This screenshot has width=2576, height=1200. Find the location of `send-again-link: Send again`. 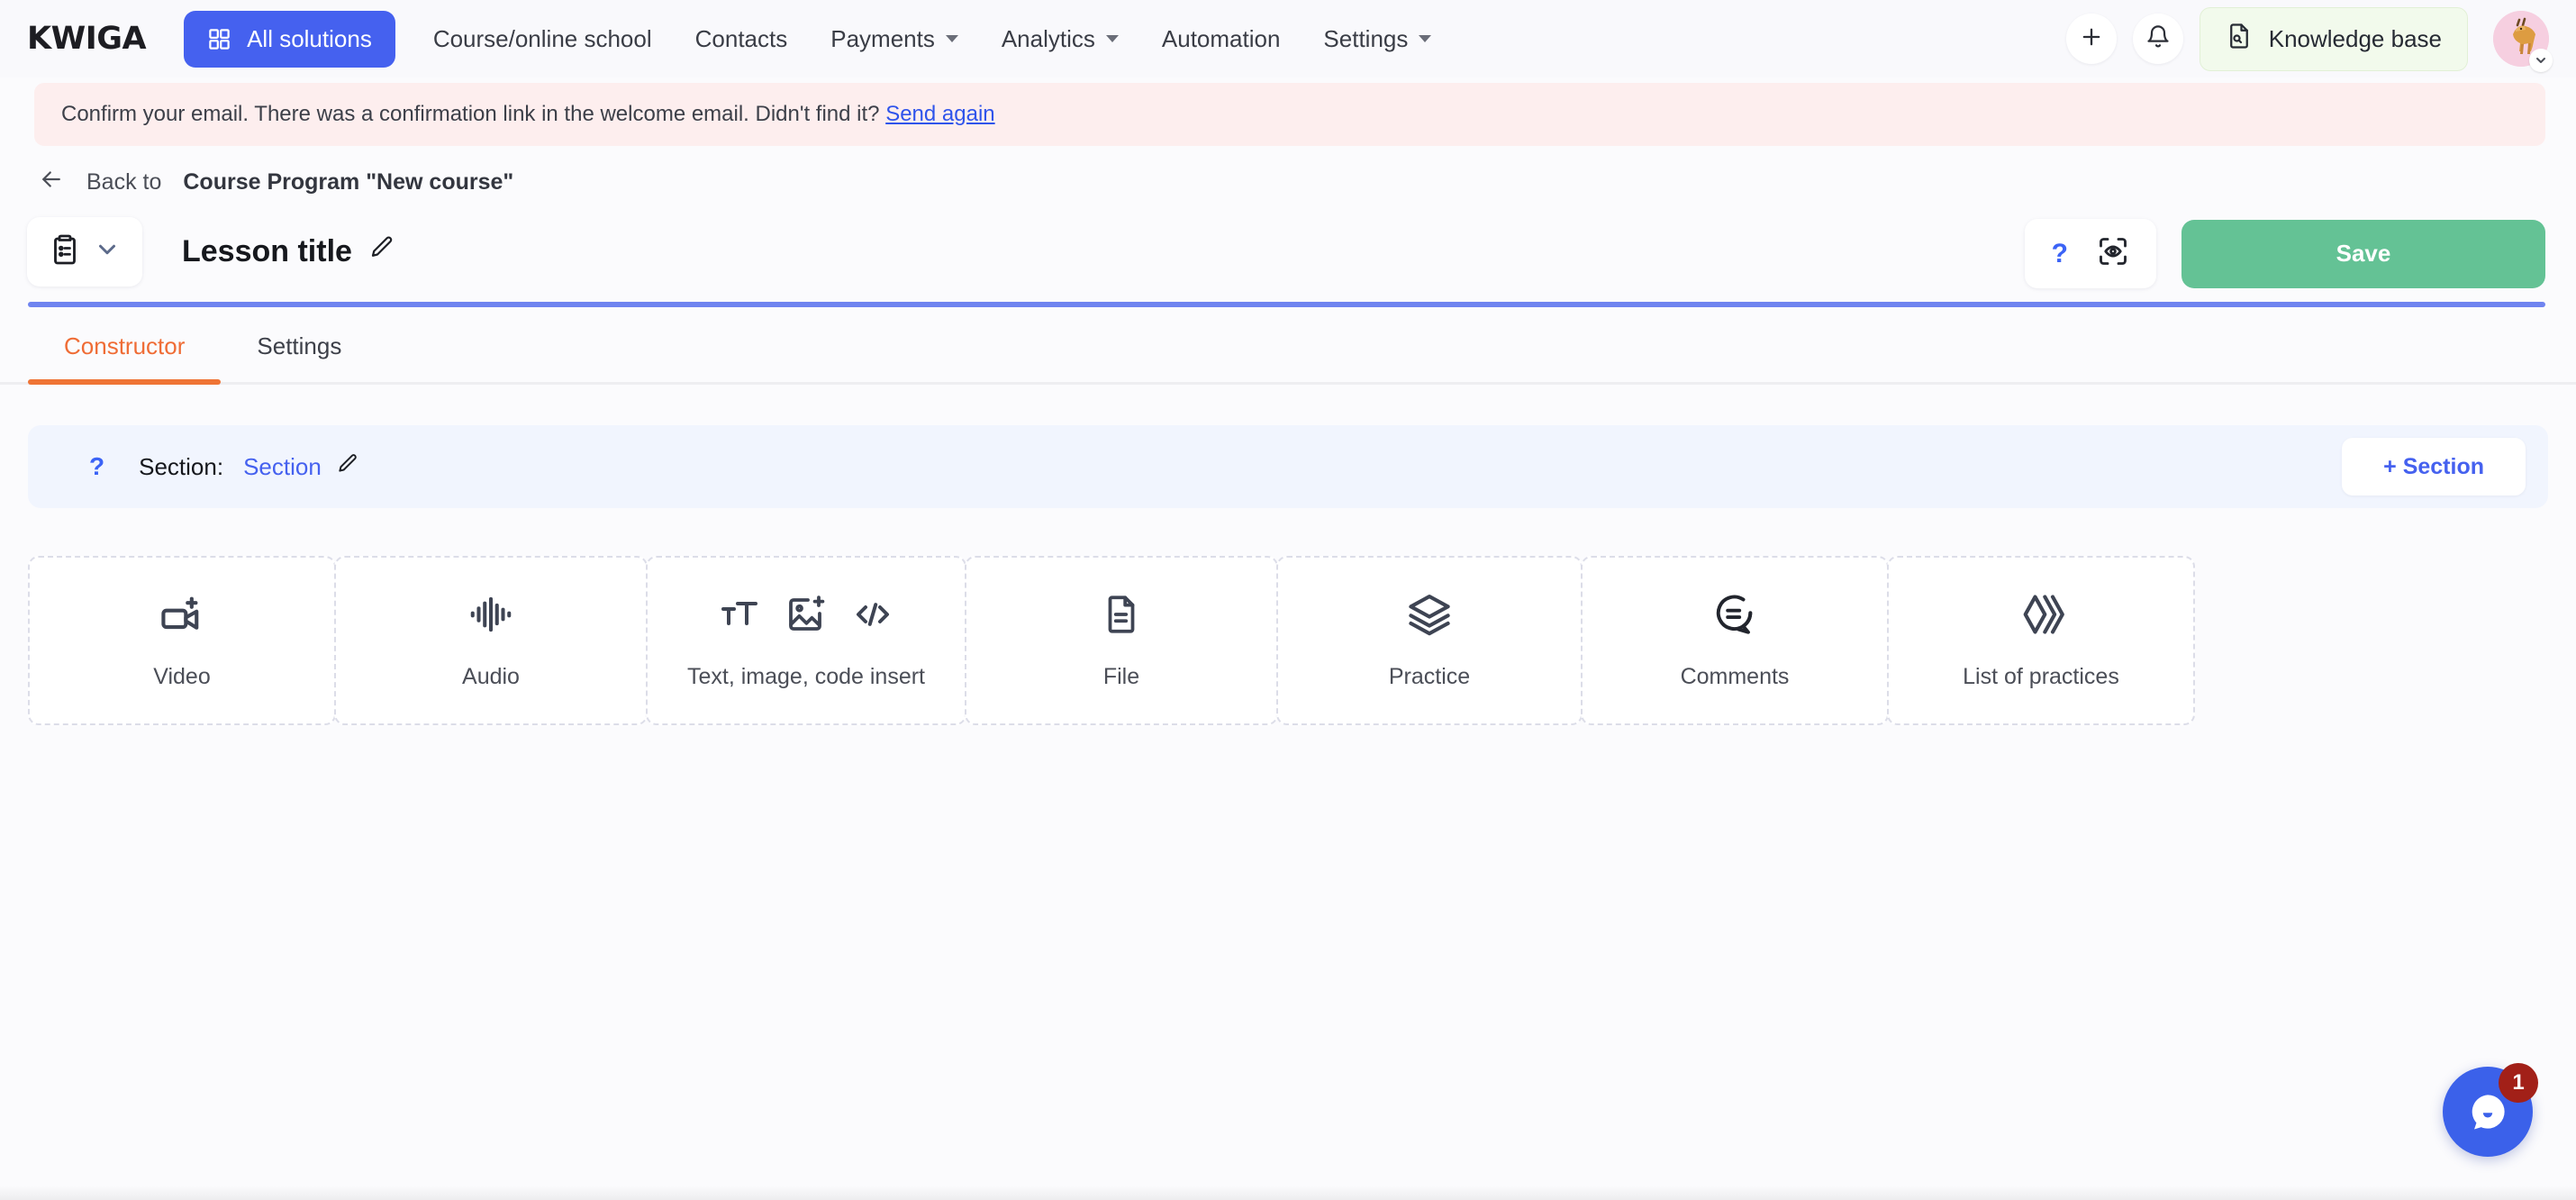

send-again-link: Send again is located at coordinates (939, 114).